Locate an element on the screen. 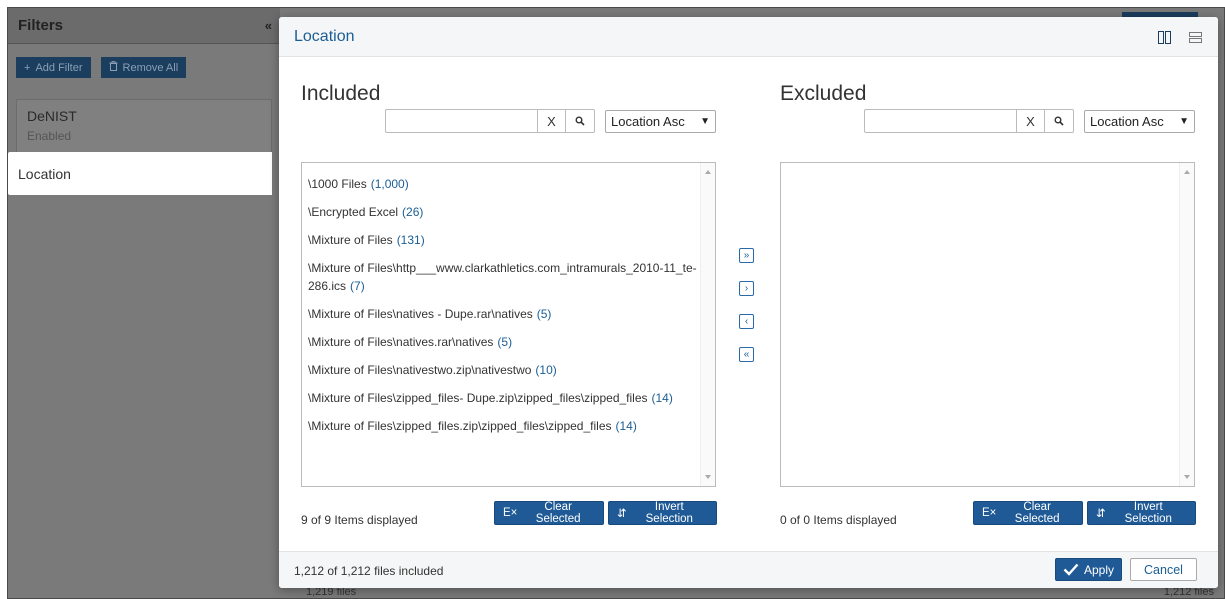  included-sort-select: Location Asc ▼ is located at coordinates (660, 121).